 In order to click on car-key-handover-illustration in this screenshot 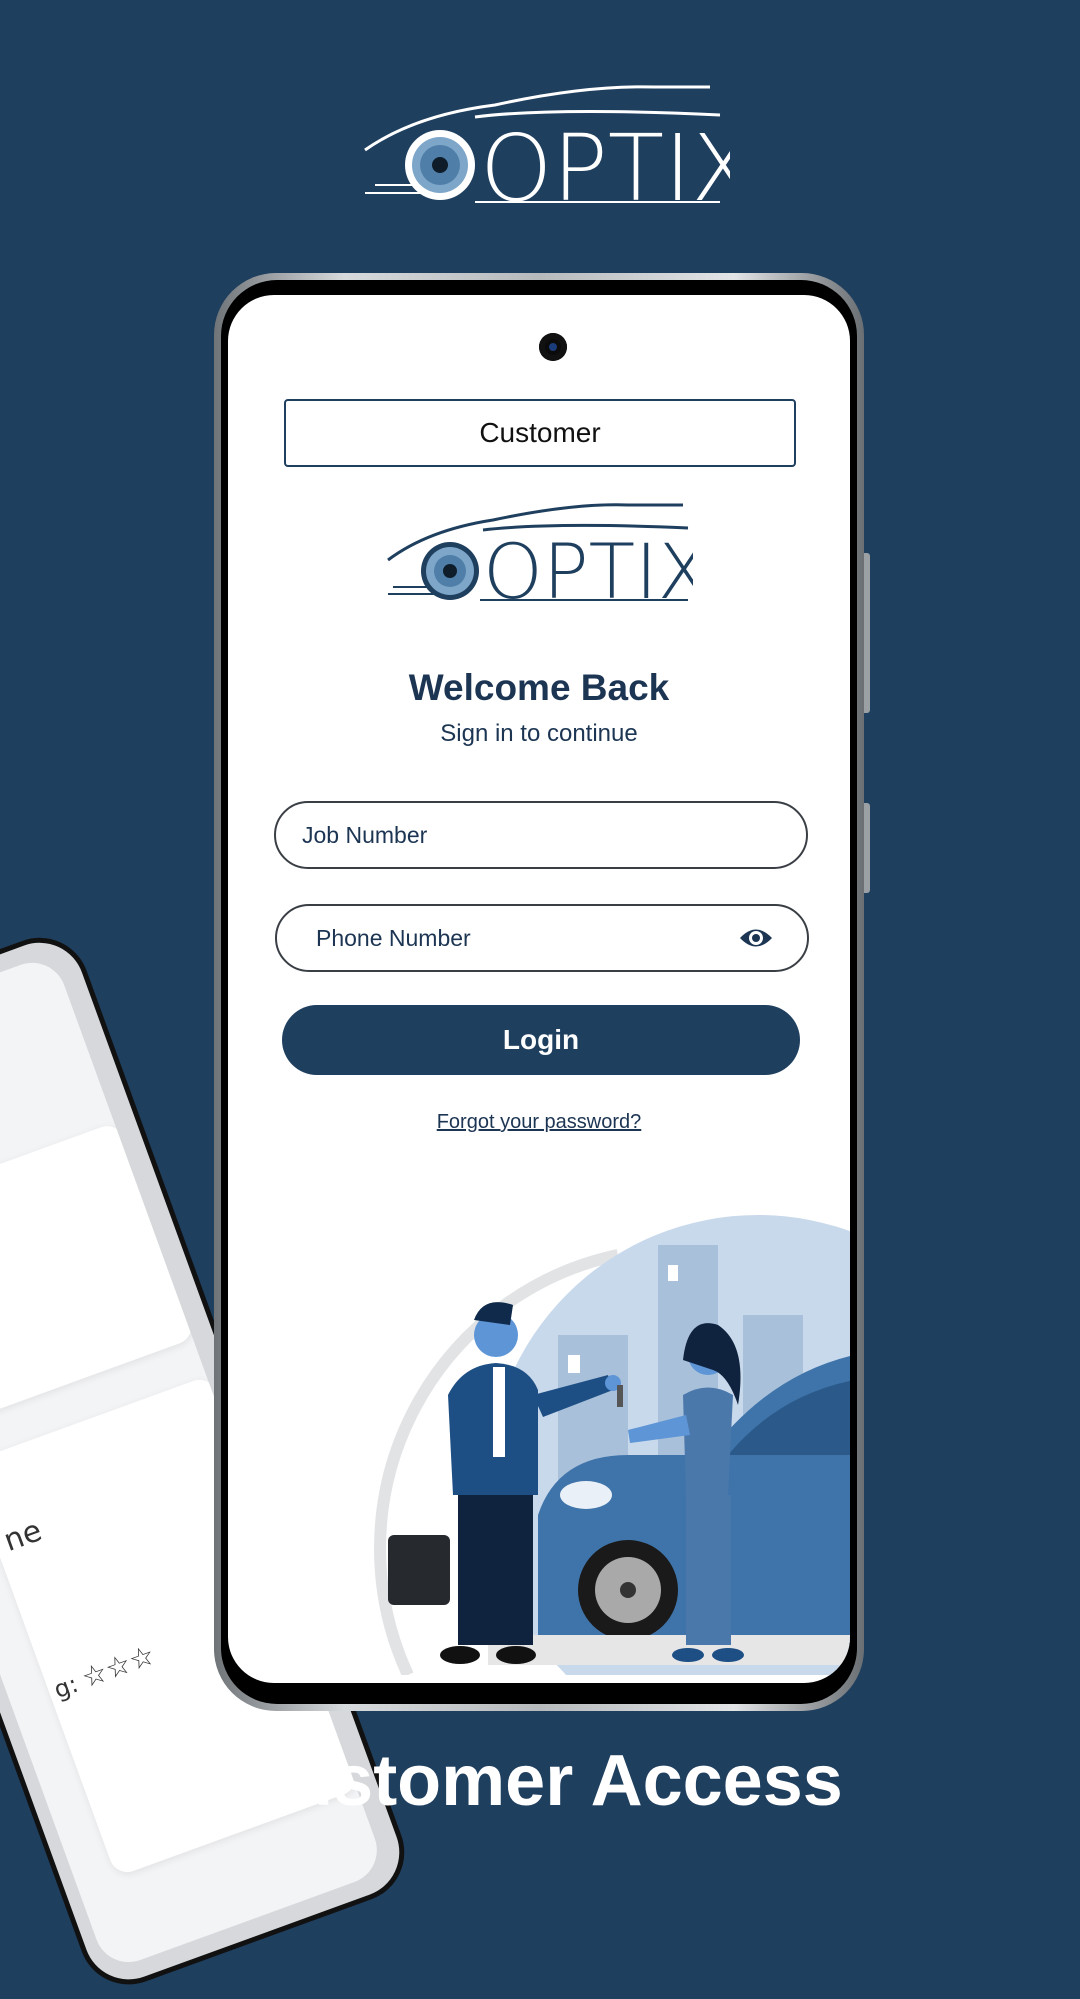, I will do `click(612, 1445)`.